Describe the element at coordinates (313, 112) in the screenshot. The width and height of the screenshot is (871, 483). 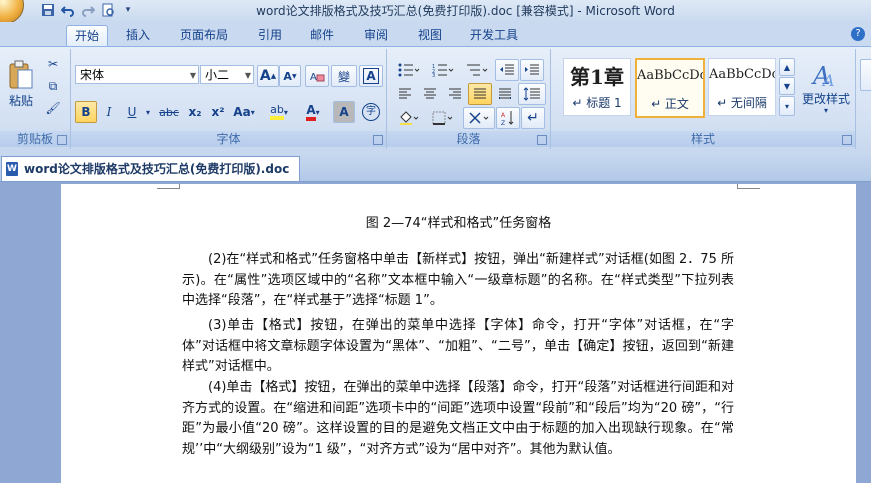
I see `font-color-button: A ▾` at that location.